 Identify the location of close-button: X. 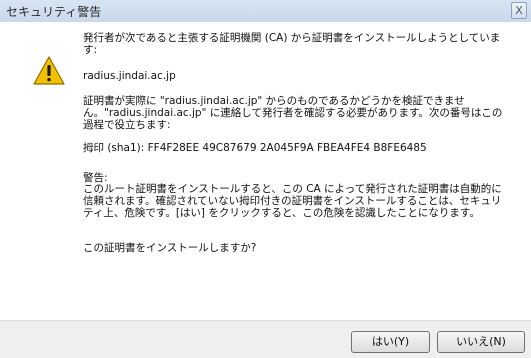
(519, 10).